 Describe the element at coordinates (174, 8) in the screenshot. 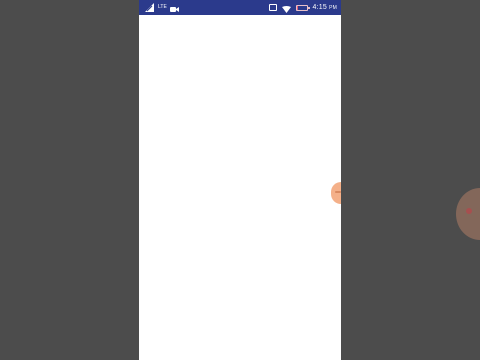

I see `video-camera-icon` at that location.